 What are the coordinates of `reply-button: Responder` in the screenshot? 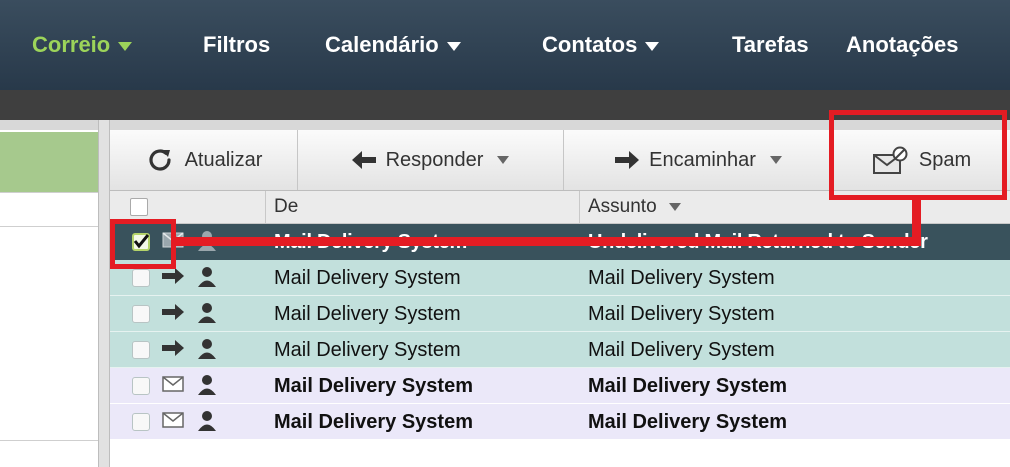 It's located at (431, 160).